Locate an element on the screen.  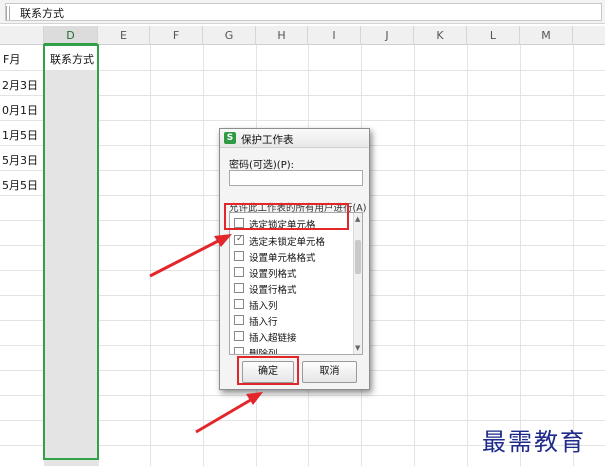
permission-insert-hyperlinks: 插入超链接 is located at coordinates (293, 336).